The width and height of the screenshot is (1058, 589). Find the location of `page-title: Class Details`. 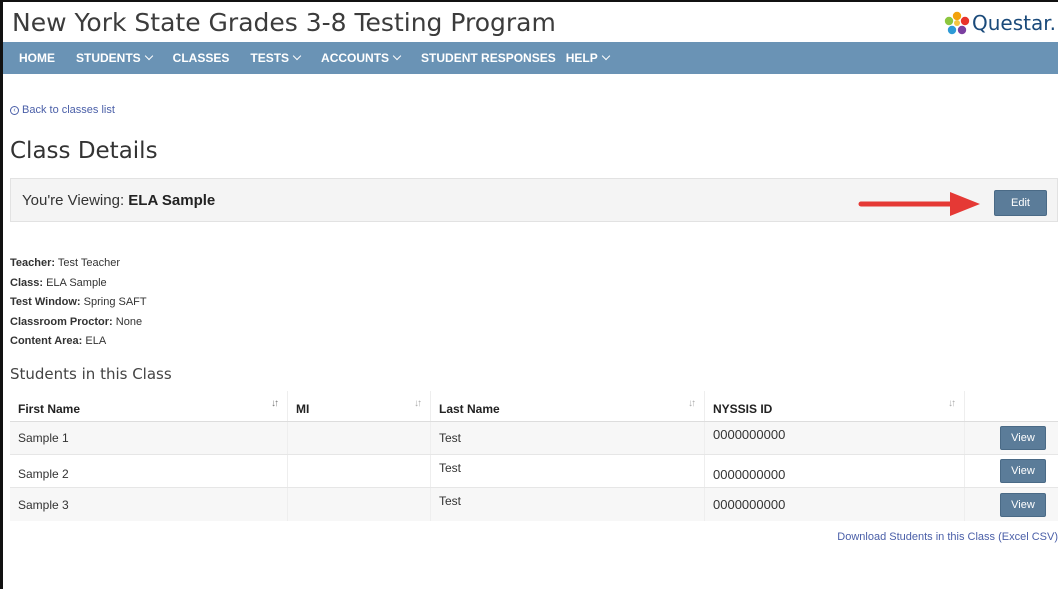

page-title: Class Details is located at coordinates (84, 151).